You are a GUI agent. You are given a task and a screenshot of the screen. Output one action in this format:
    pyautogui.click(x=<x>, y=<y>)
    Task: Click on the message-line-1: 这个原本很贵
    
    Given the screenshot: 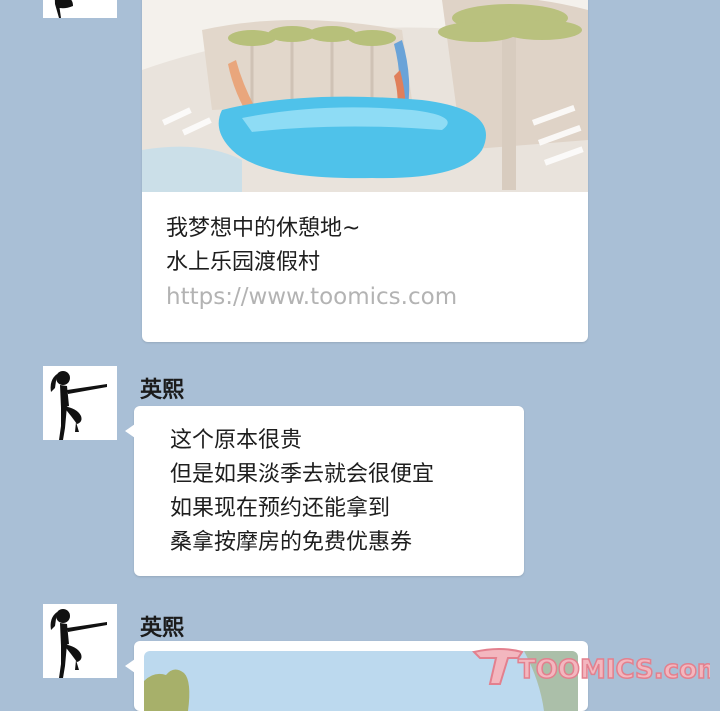 What is the action you would take?
    pyautogui.click(x=236, y=440)
    